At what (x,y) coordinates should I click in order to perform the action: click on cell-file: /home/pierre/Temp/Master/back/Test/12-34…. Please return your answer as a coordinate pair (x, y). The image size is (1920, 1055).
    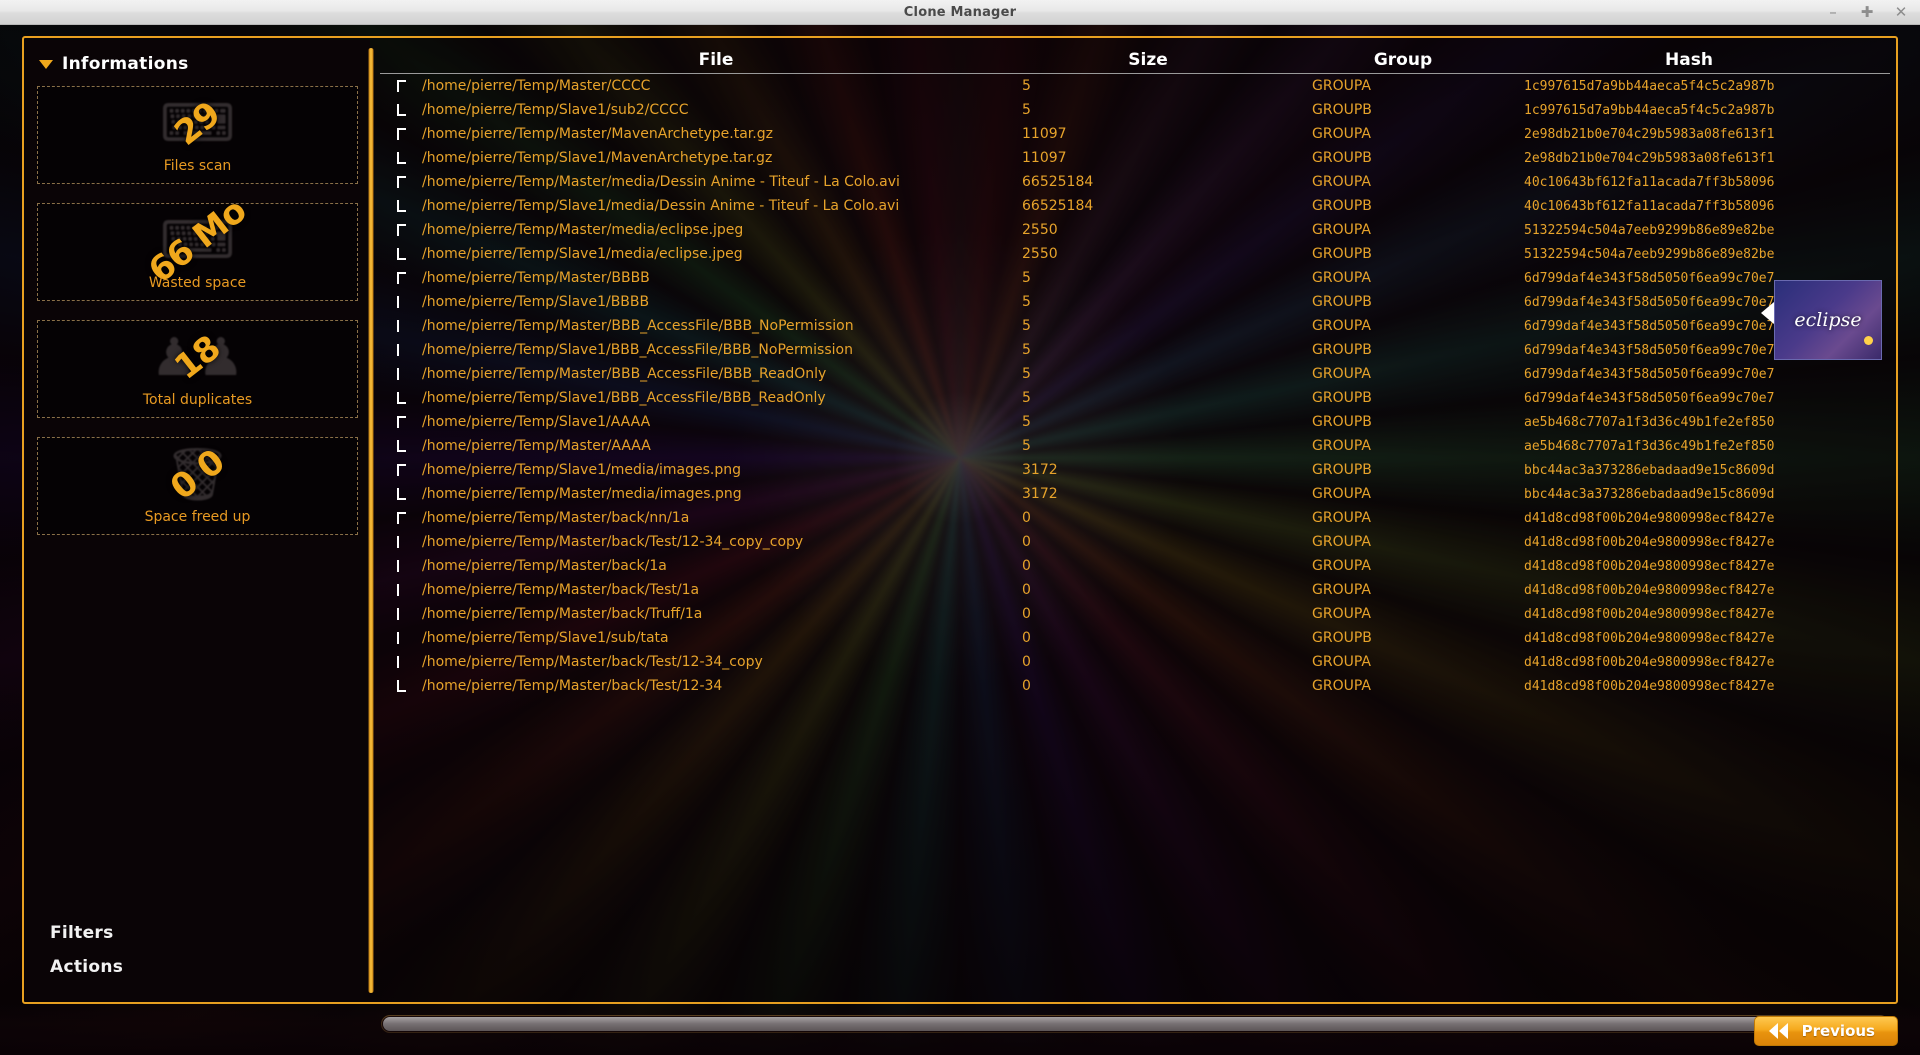
    Looking at the image, I should click on (592, 662).